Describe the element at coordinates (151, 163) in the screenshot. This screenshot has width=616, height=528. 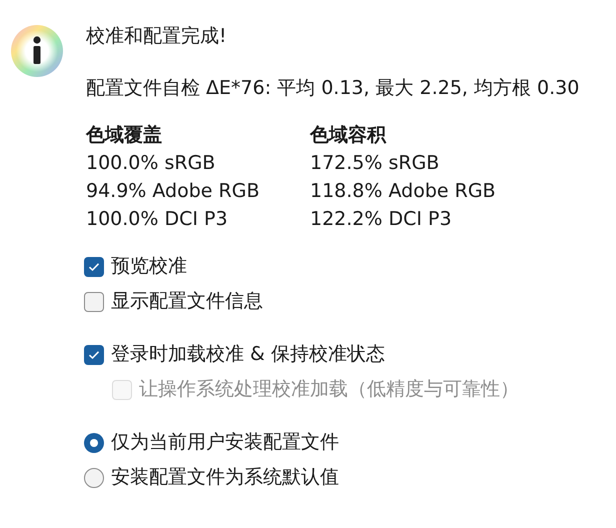
I see `gamut-value: 100.0% sRGB` at that location.